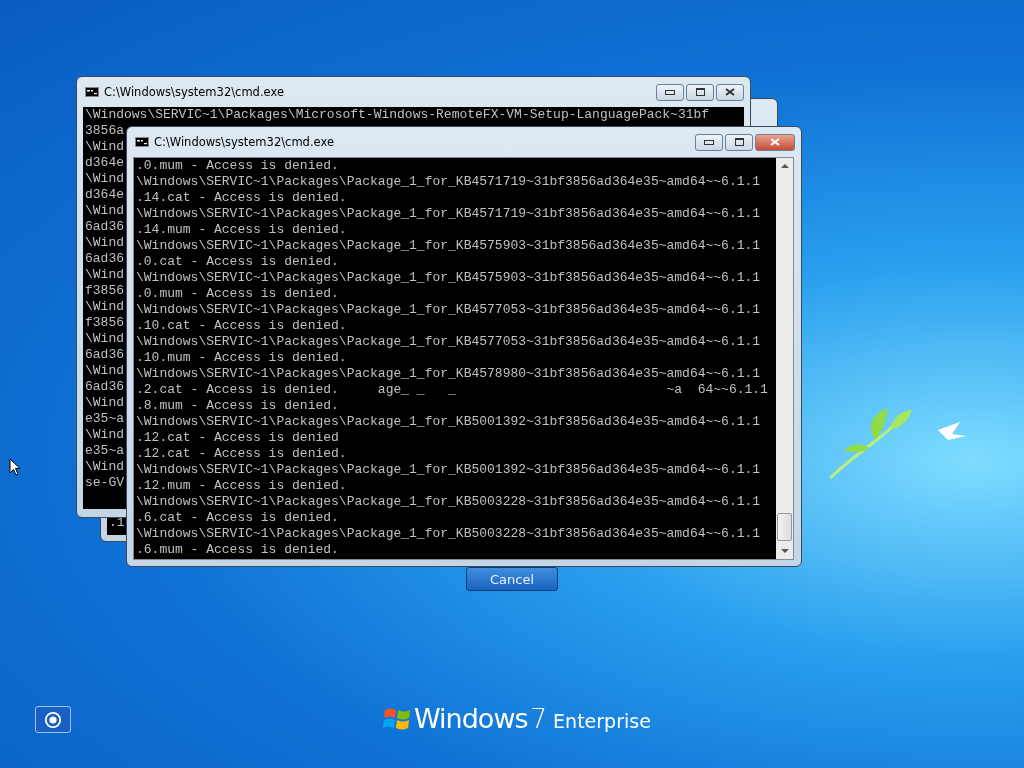 The height and width of the screenshot is (768, 1024). Describe the element at coordinates (448, 374) in the screenshot. I see `console-line: \Windows\SERVIC~1\Packages\Package_1_for_KB4578980~31bf3856ad364e35~amd64~~6.1.1` at that location.